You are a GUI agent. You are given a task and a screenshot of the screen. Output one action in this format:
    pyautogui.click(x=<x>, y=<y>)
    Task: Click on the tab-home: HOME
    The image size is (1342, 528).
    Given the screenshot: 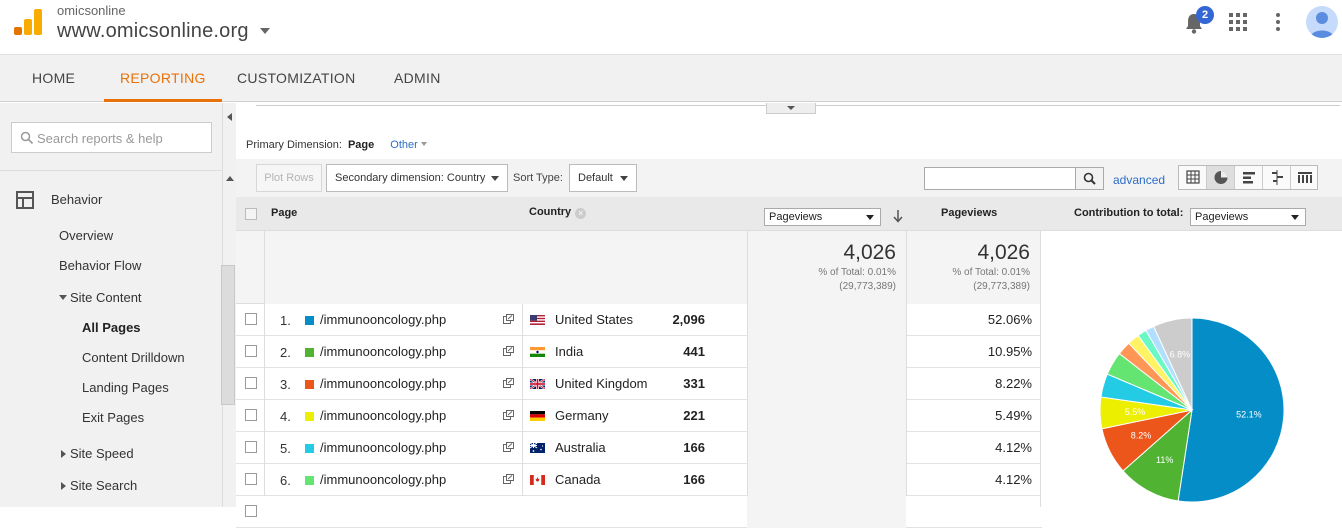 What is the action you would take?
    pyautogui.click(x=53, y=78)
    